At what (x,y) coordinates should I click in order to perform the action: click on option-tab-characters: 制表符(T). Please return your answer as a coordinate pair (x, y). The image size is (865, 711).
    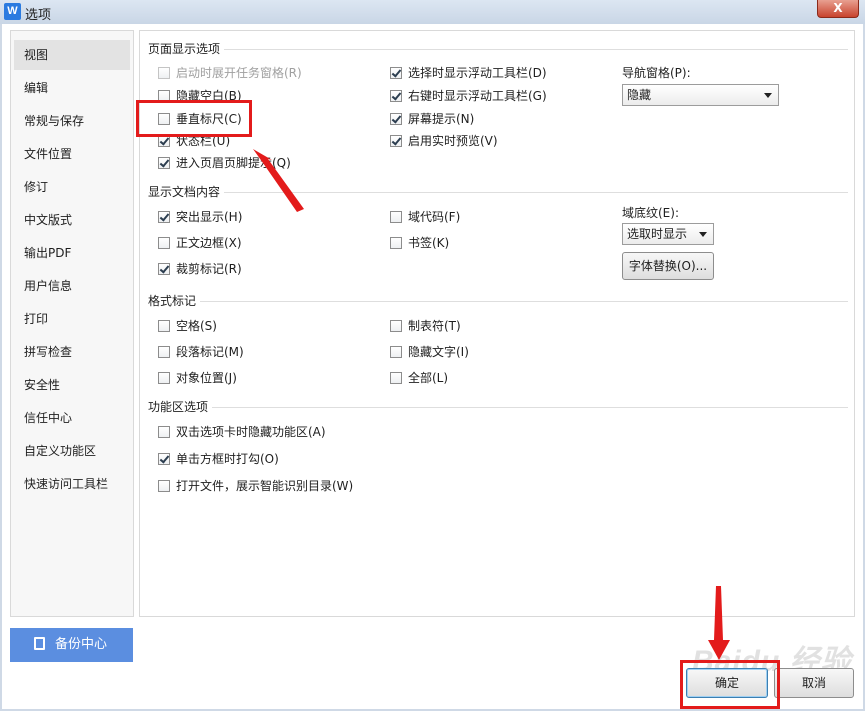
    Looking at the image, I should click on (425, 326).